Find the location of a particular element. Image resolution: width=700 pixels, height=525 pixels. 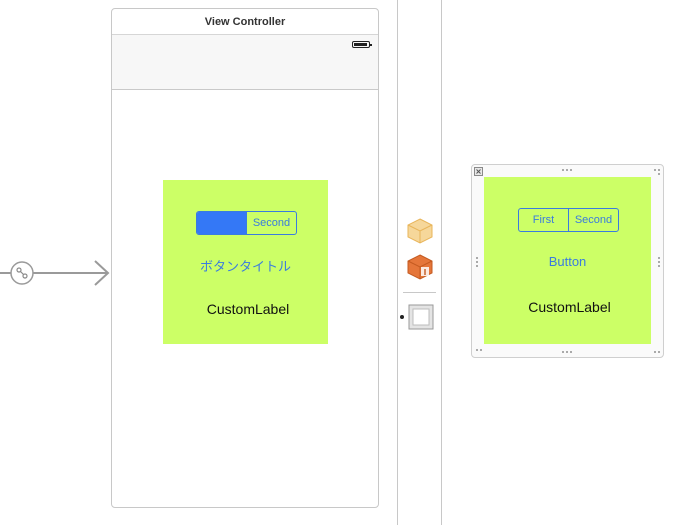

xib-segmented-control: First Second is located at coordinates (568, 220).